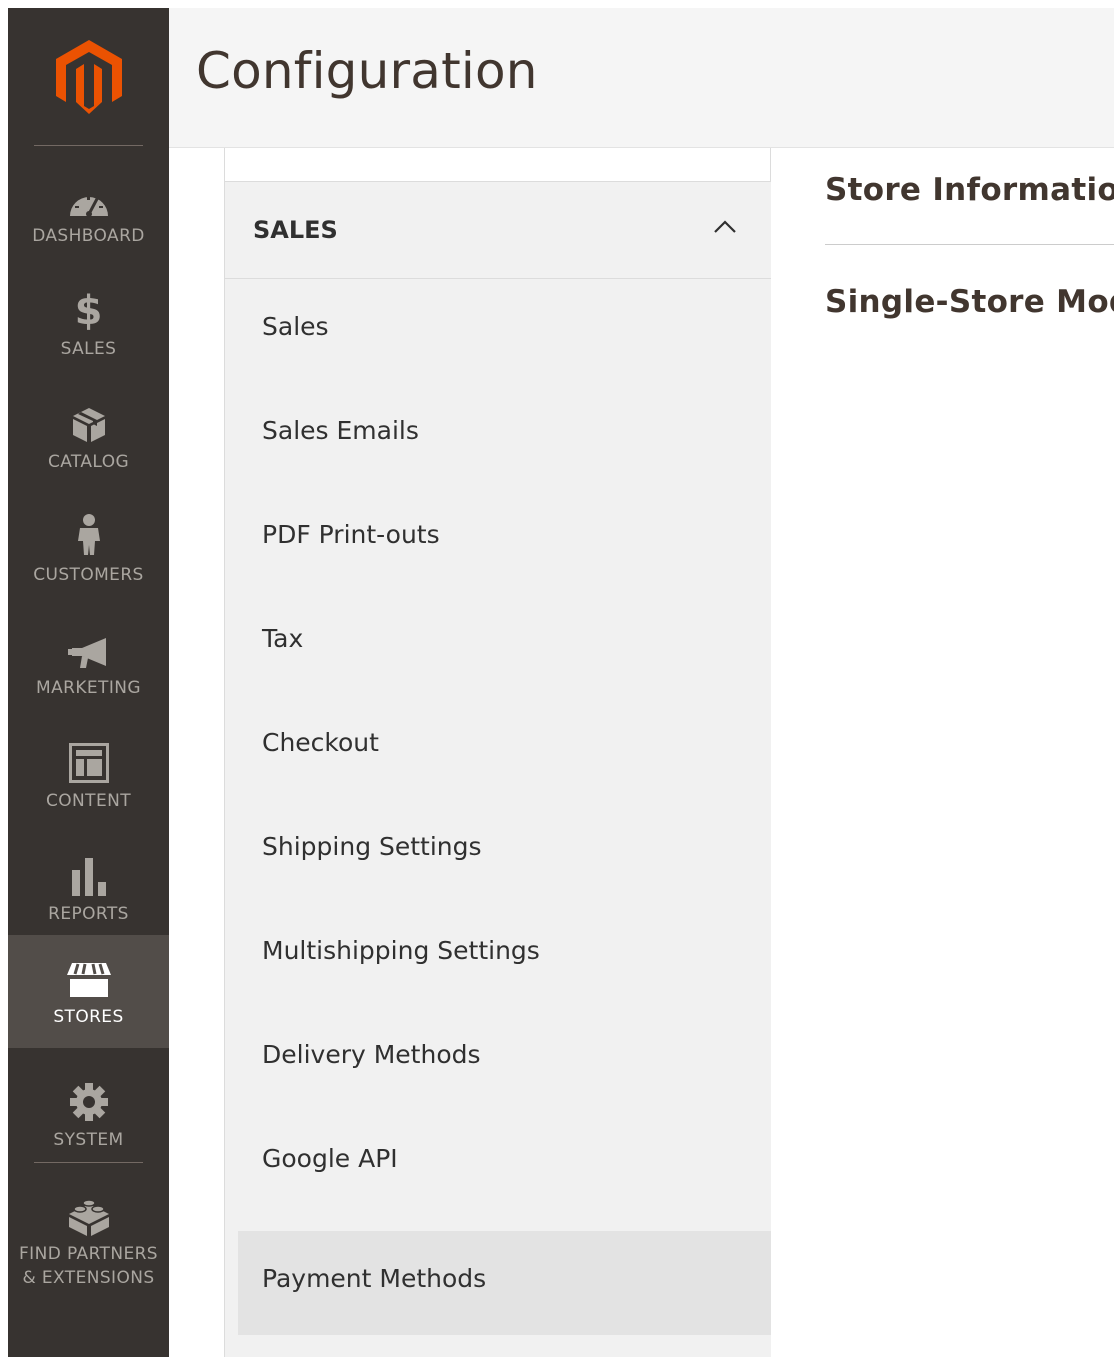  What do you see at coordinates (504, 1283) in the screenshot?
I see `tab-item-payment-methods: Payment Methods` at bounding box center [504, 1283].